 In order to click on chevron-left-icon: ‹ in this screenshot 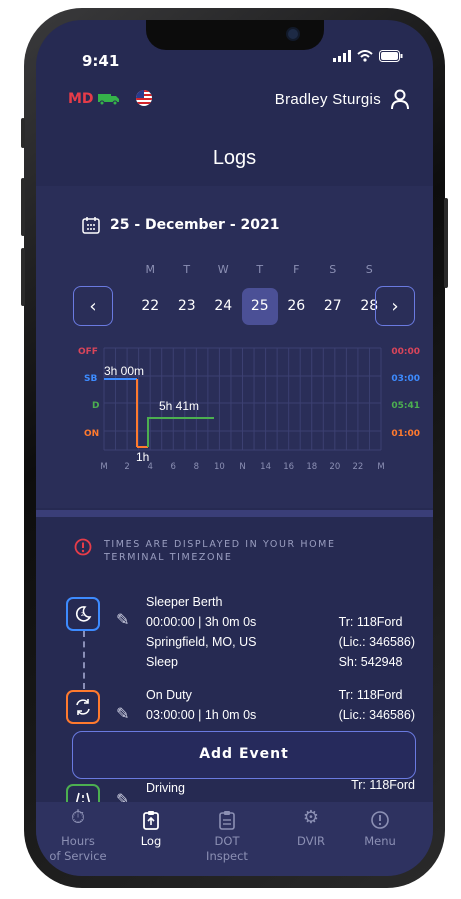, I will do `click(93, 306)`.